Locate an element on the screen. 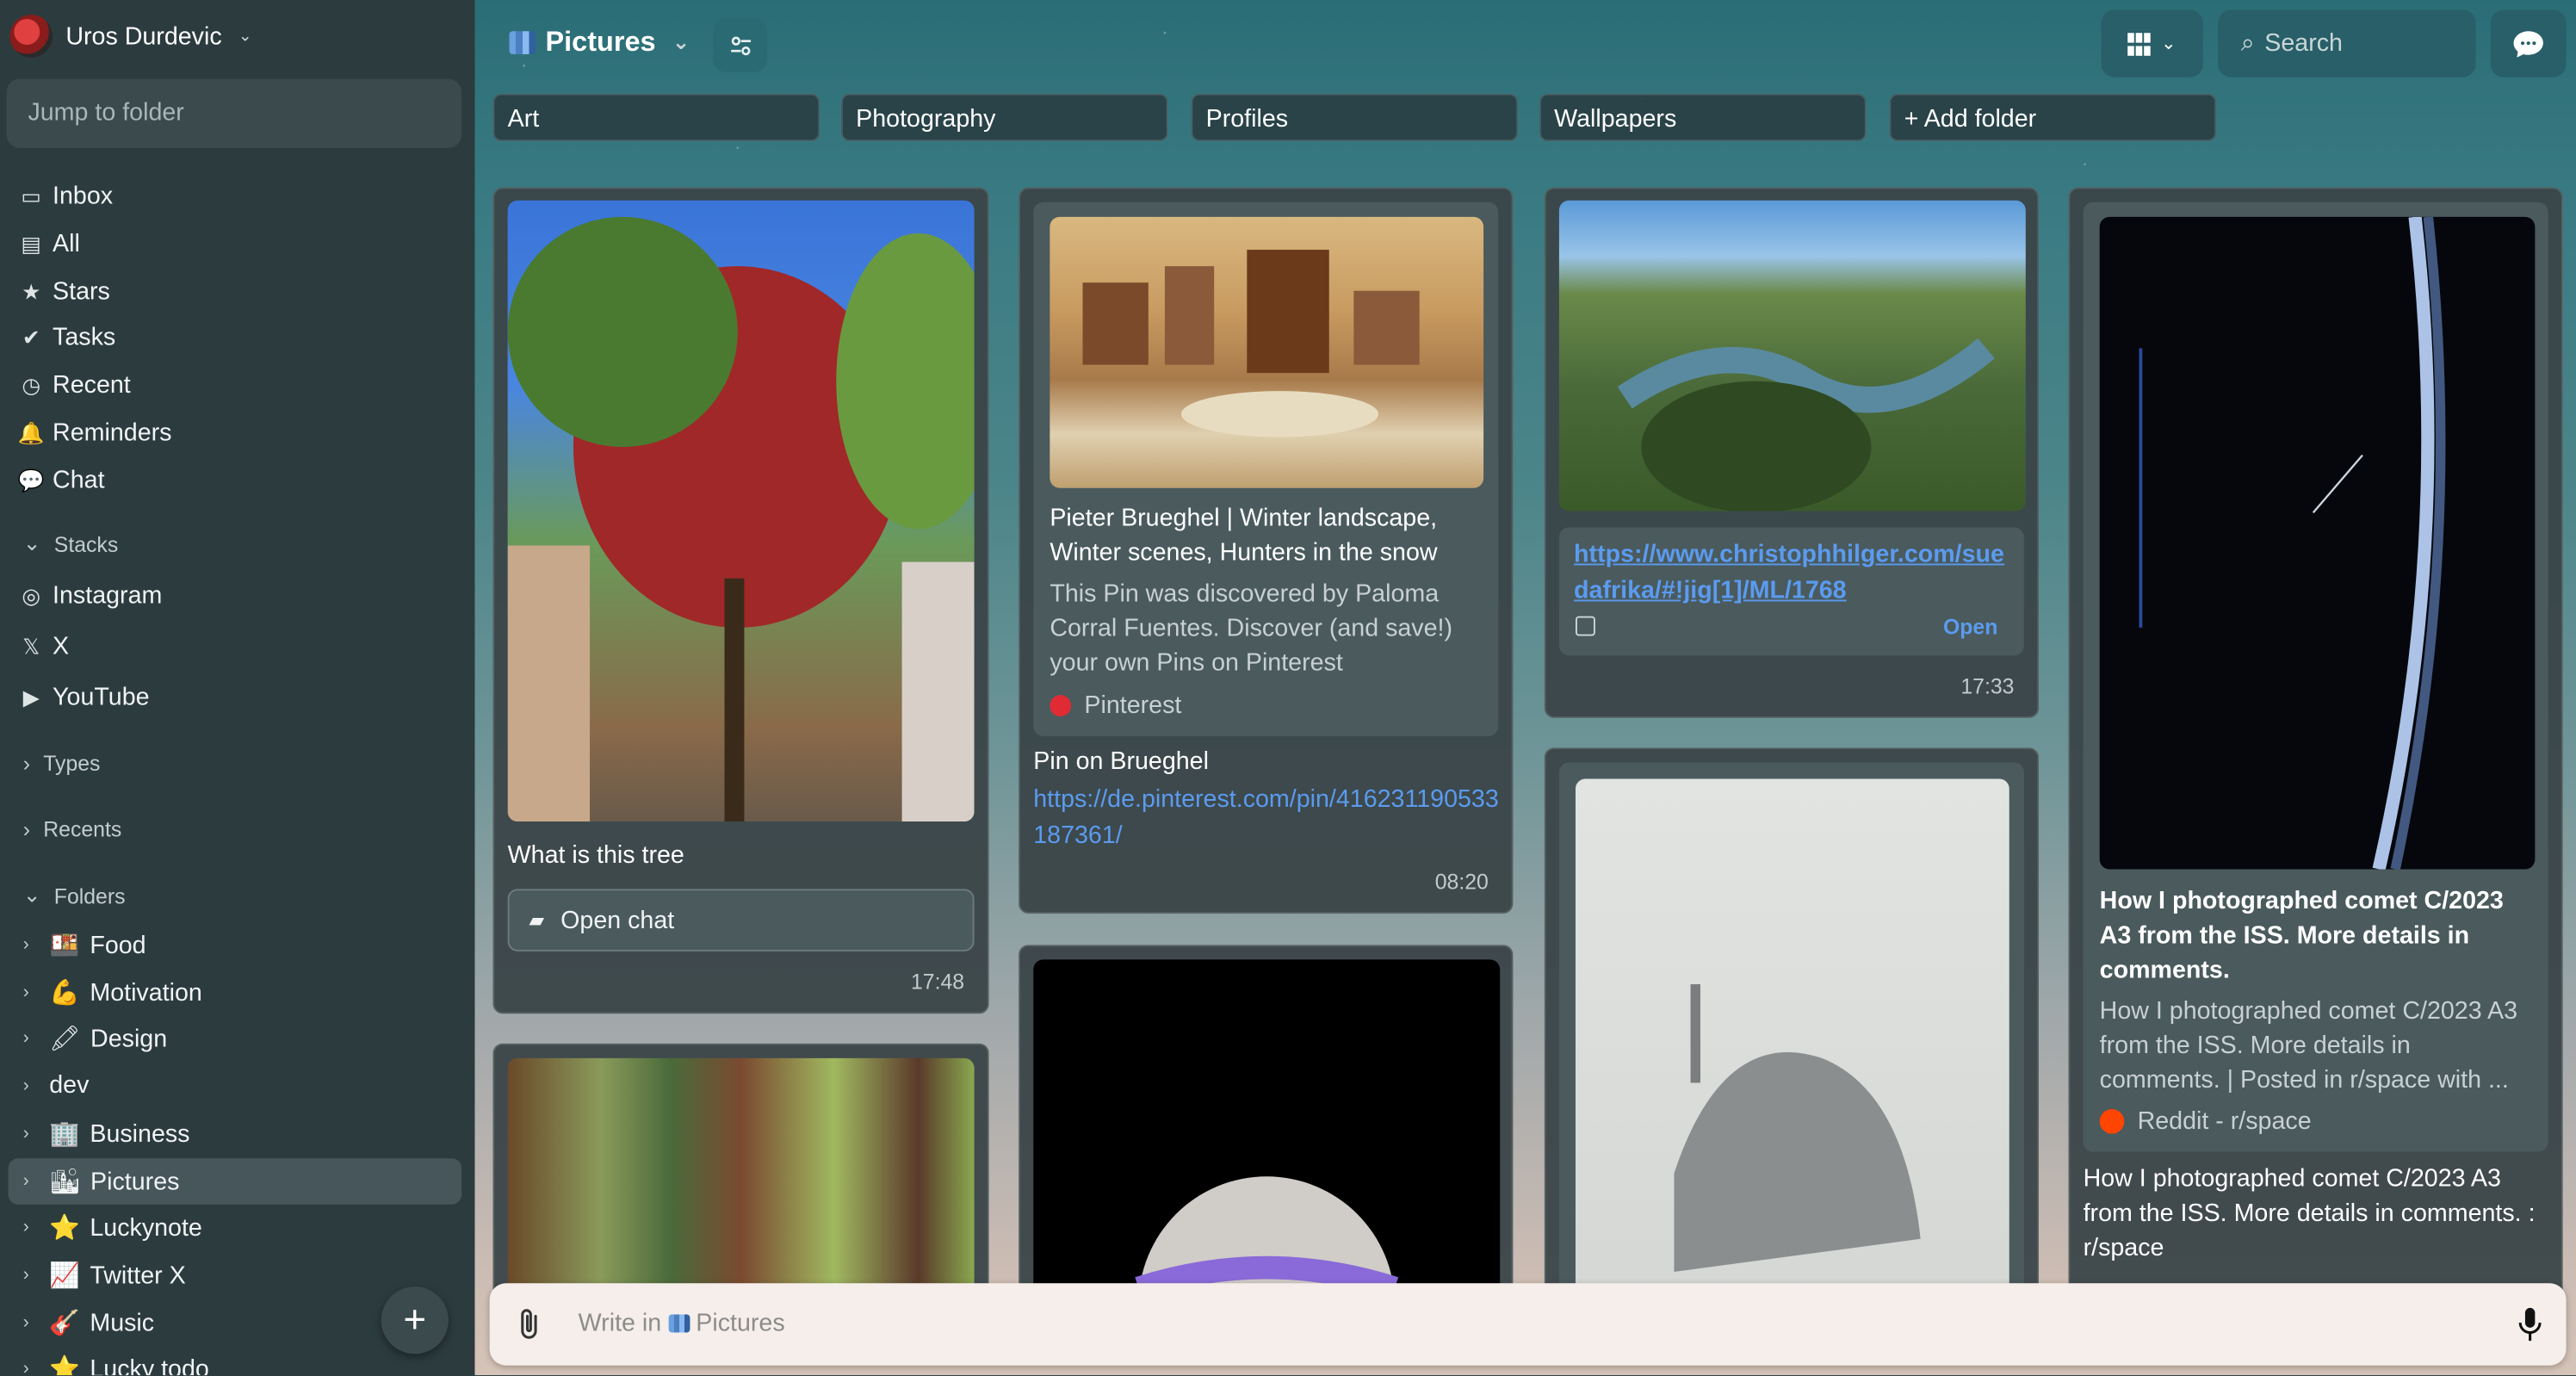 This screenshot has width=2576, height=1376. chart-emoji-icon: 📈 is located at coordinates (64, 1275).